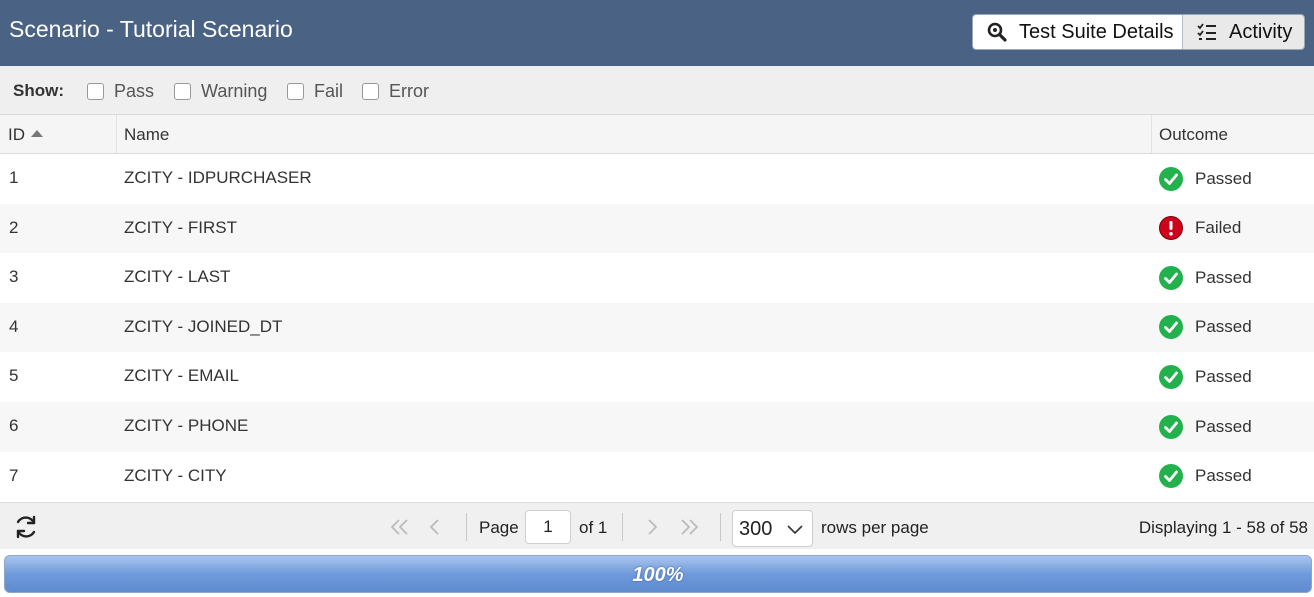 Image resolution: width=1314 pixels, height=597 pixels. Describe the element at coordinates (1193, 134) in the screenshot. I see `column-header-outcome-label: Outcome` at that location.